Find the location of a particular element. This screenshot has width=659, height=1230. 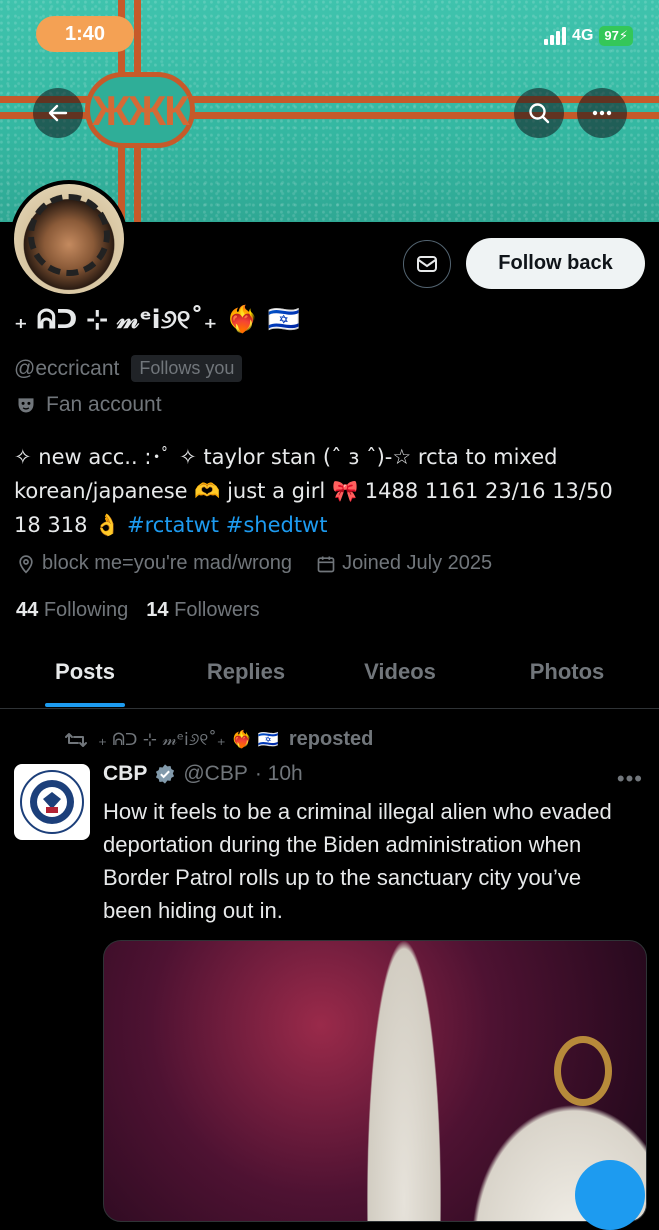

search-button is located at coordinates (539, 113).